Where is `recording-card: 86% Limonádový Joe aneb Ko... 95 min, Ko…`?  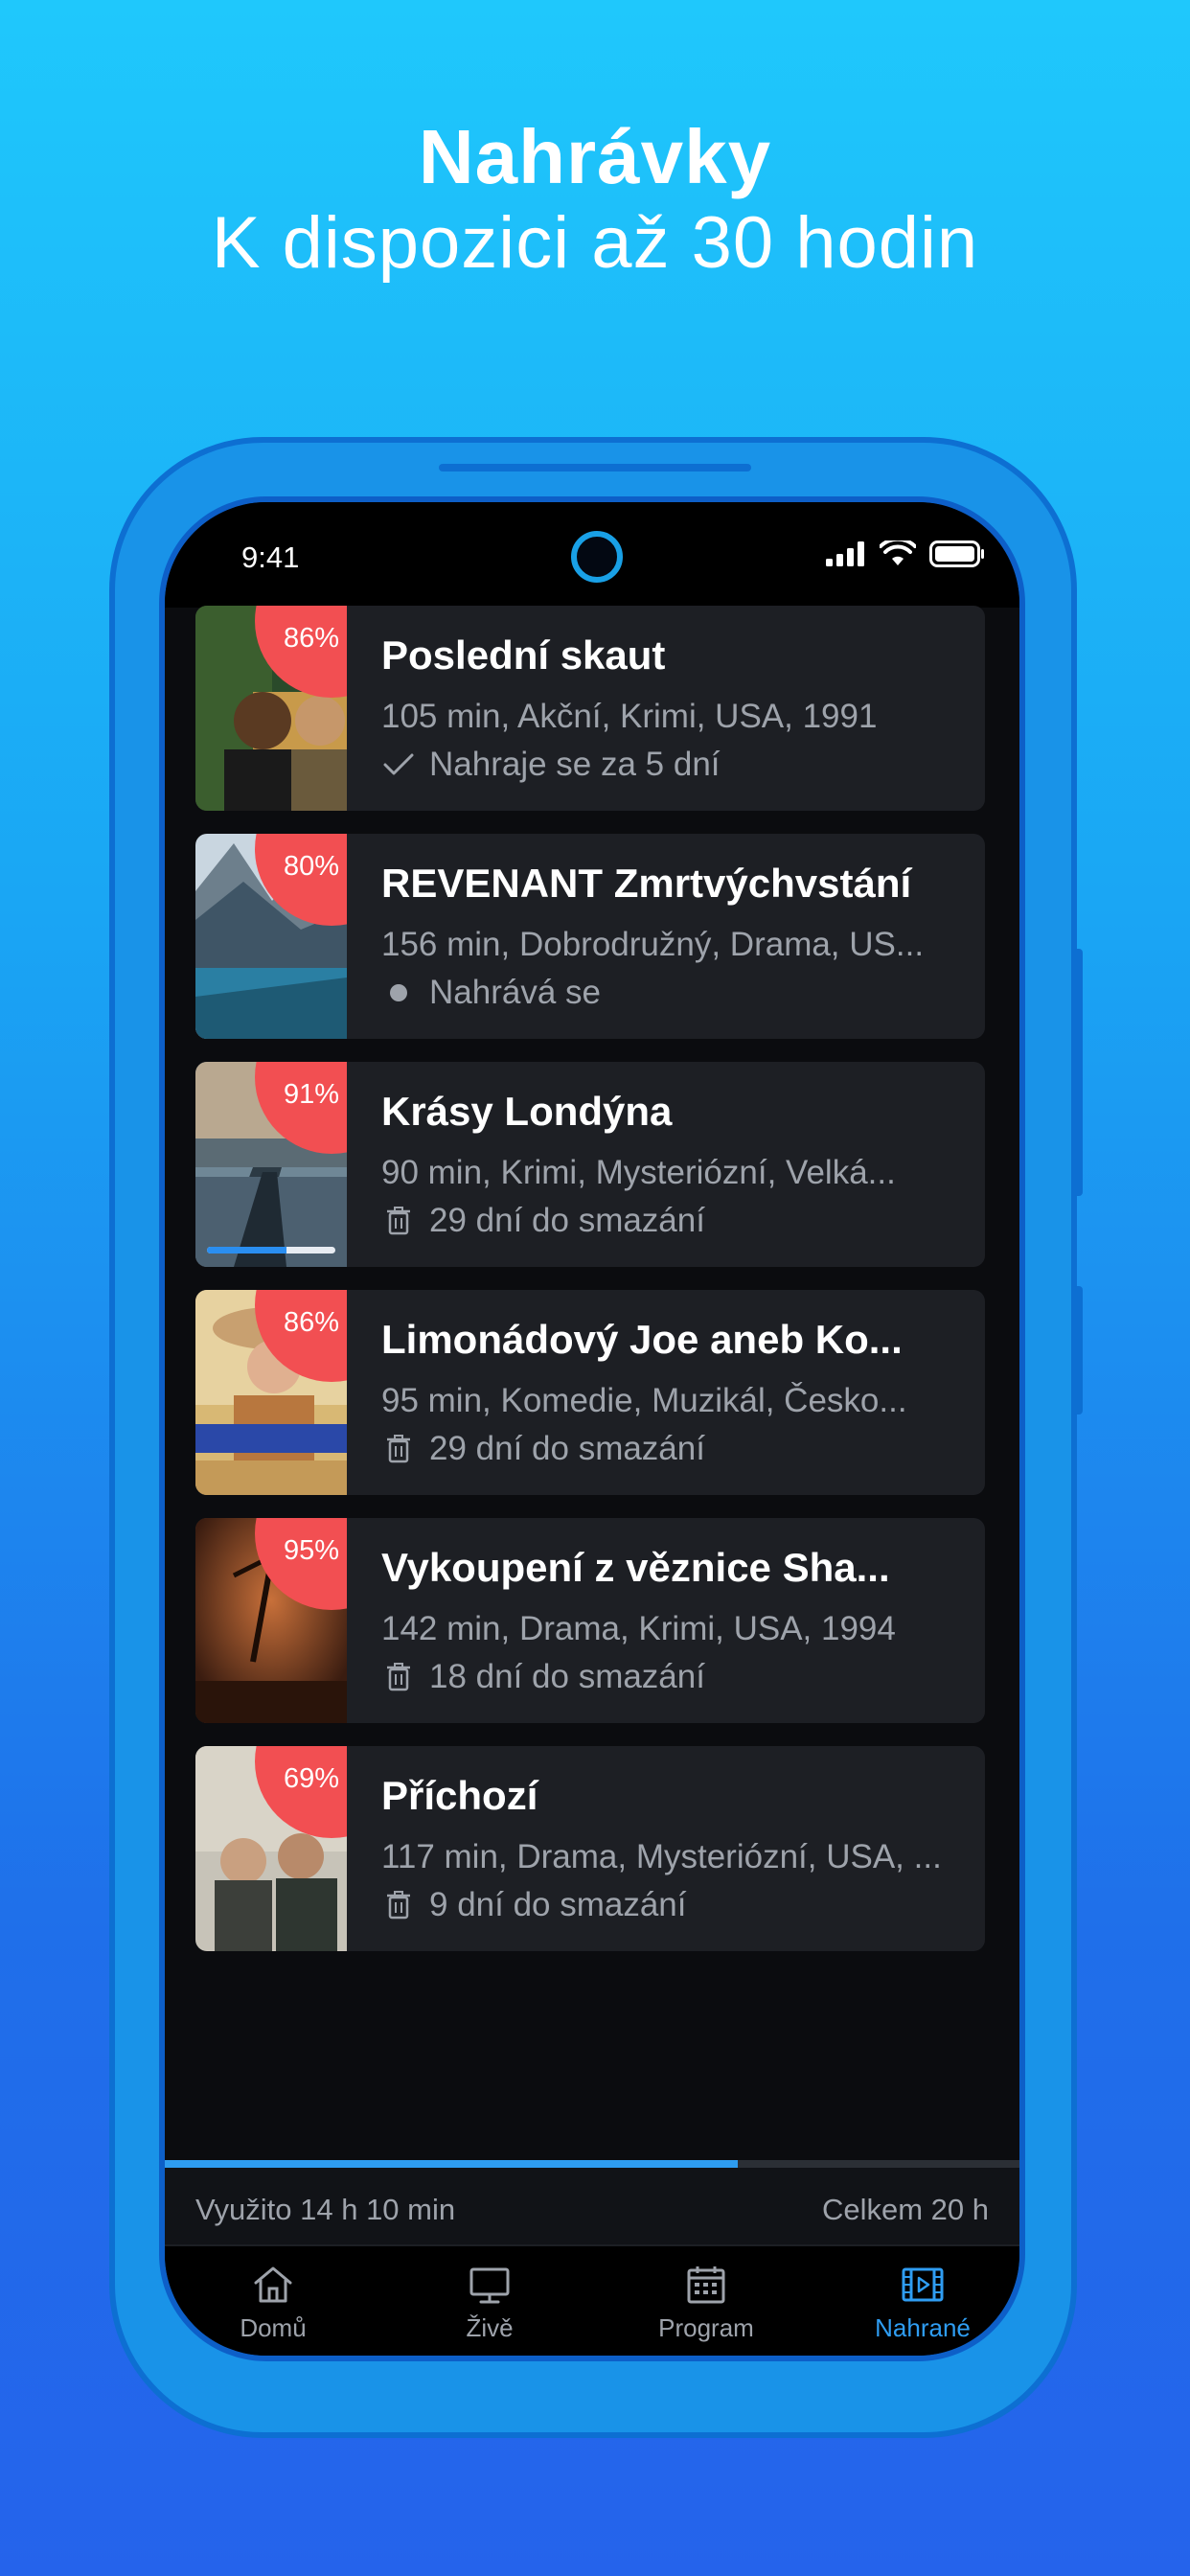 recording-card: 86% Limonádový Joe aneb Ko... 95 min, Ko… is located at coordinates (590, 1392).